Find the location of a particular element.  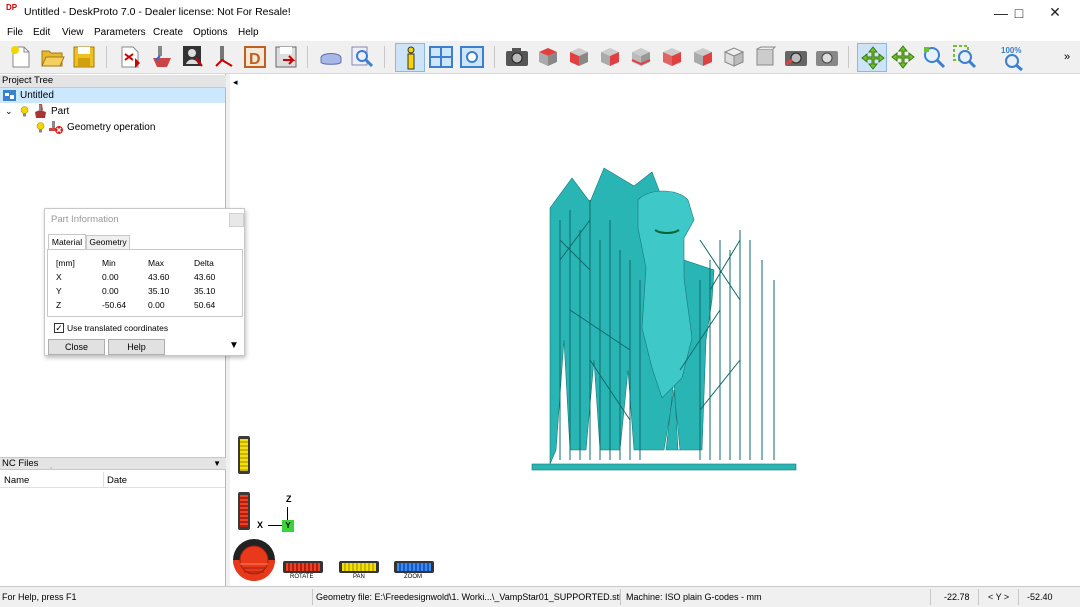

nc-files-header: NC Files ▼ is located at coordinates (113, 463).